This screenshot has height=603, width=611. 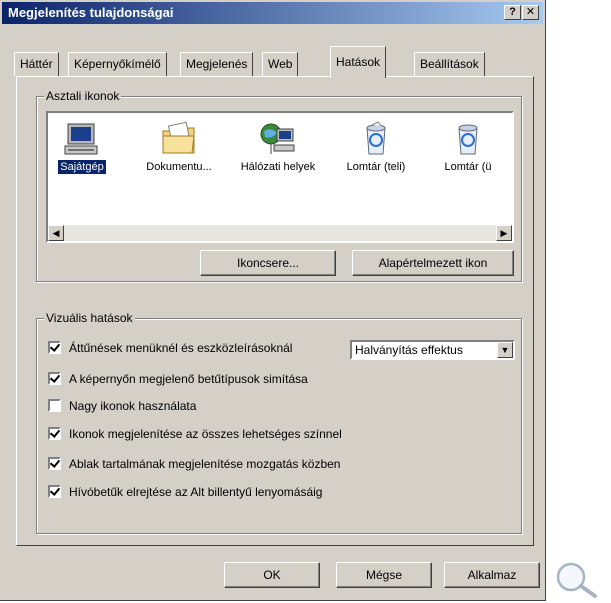 I want to click on window-title: Megjelenítés tulajdonságai, so click(x=91, y=12).